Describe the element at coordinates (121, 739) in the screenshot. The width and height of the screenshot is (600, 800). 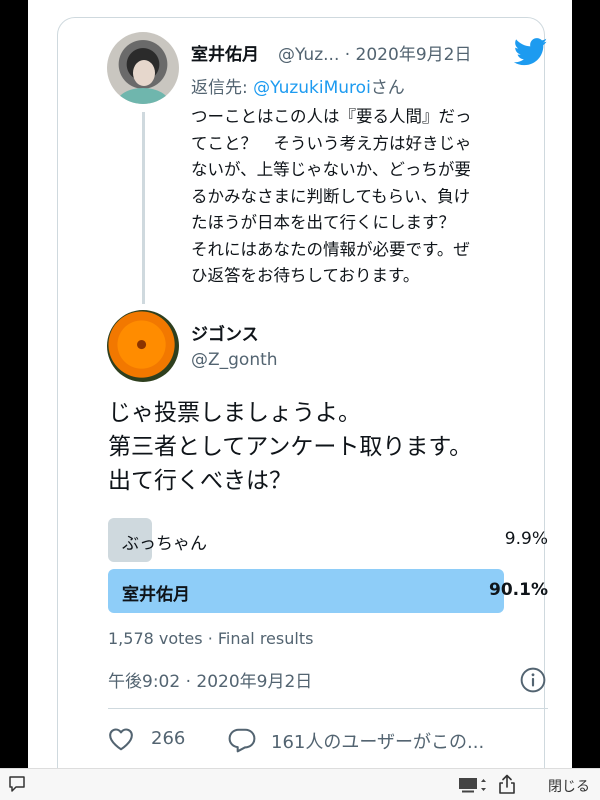
I see `heart-icon` at that location.